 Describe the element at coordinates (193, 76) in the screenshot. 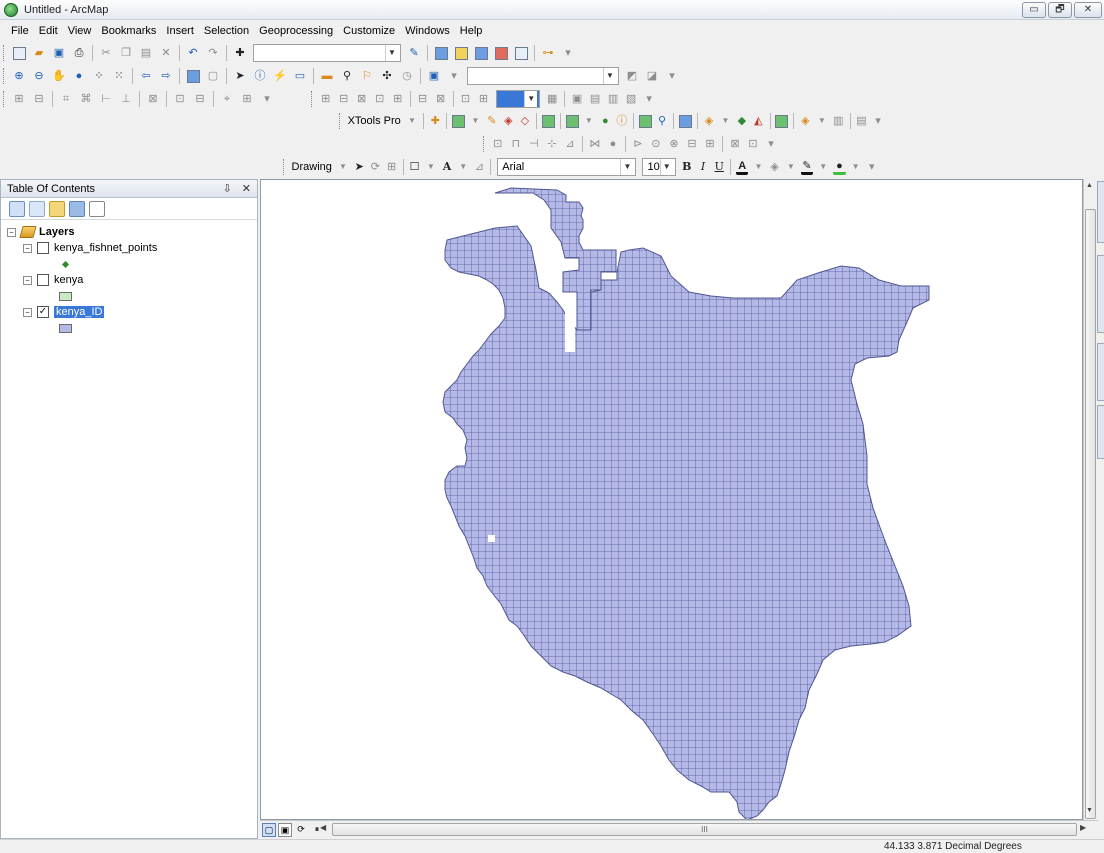

I see `select-features-icon` at that location.